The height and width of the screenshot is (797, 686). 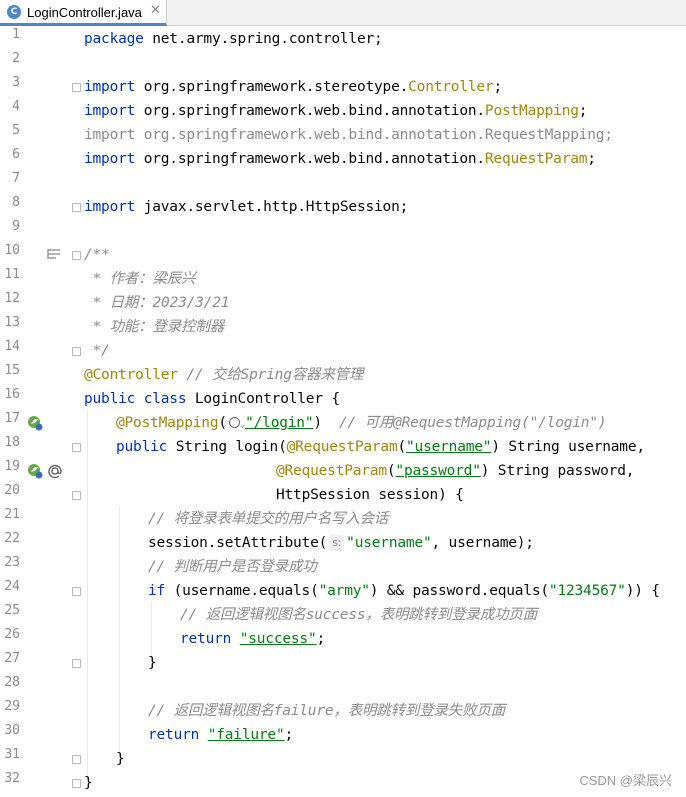 I want to click on param-hint: s:, so click(x=337, y=543).